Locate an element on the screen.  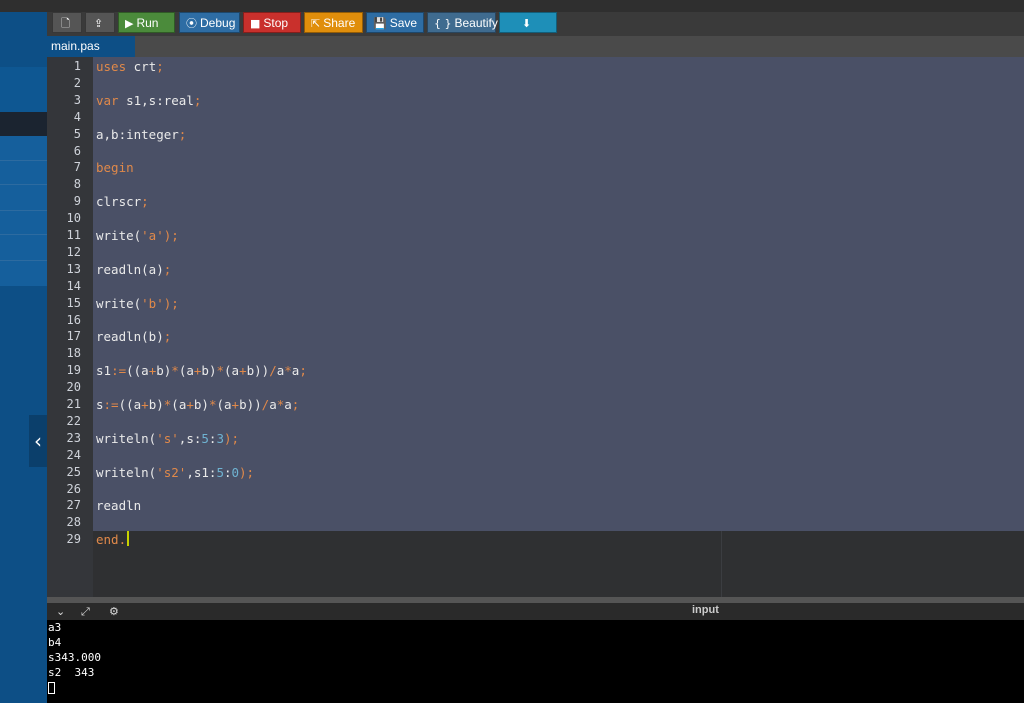
code-token: 0 is located at coordinates (235, 472).